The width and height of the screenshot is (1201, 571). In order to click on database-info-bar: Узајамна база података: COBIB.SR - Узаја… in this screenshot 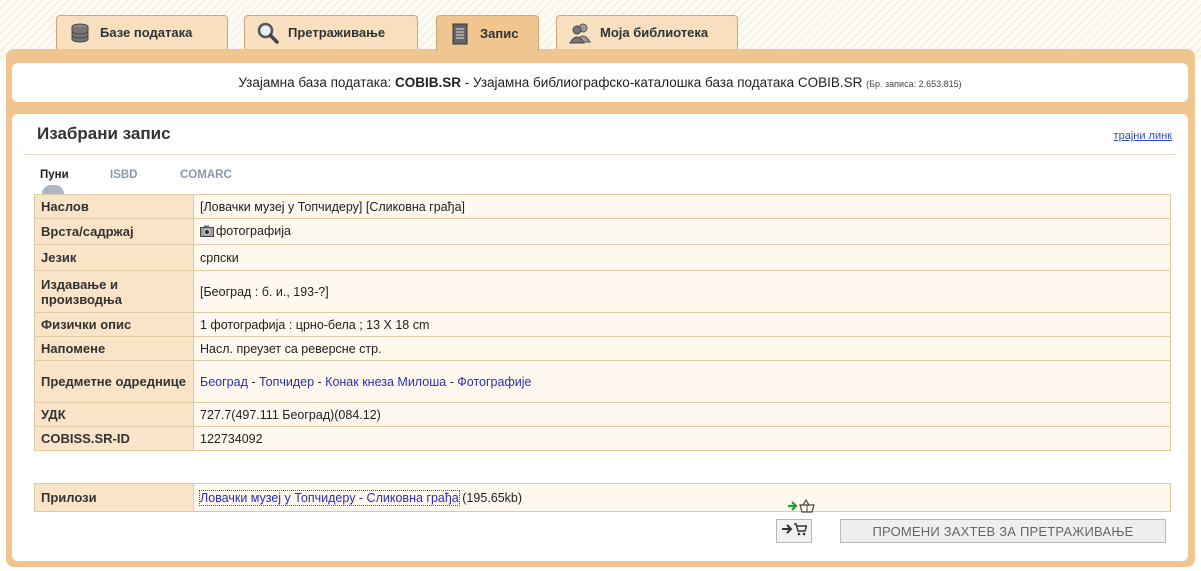, I will do `click(600, 82)`.